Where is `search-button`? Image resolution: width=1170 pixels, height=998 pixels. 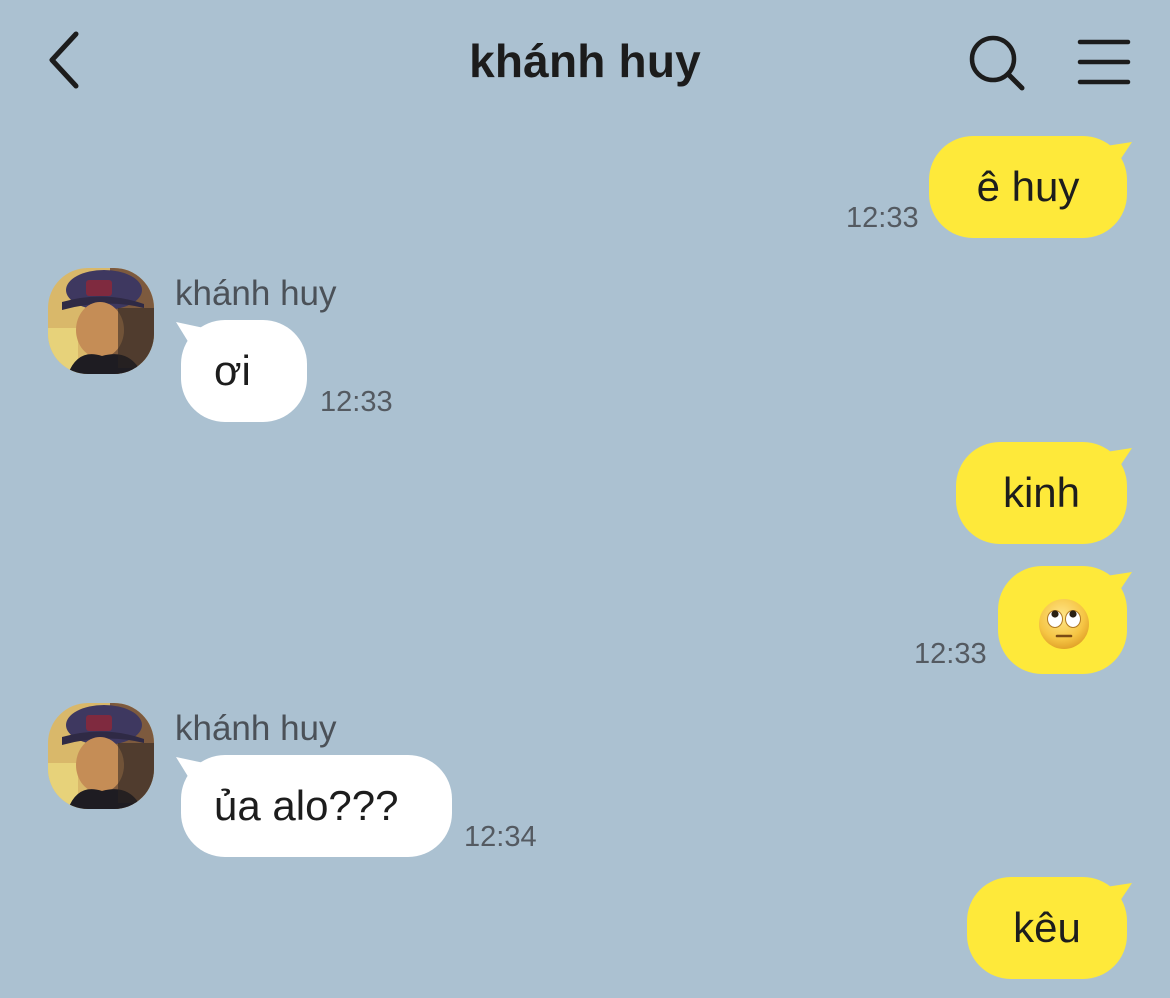
search-button is located at coordinates (997, 63).